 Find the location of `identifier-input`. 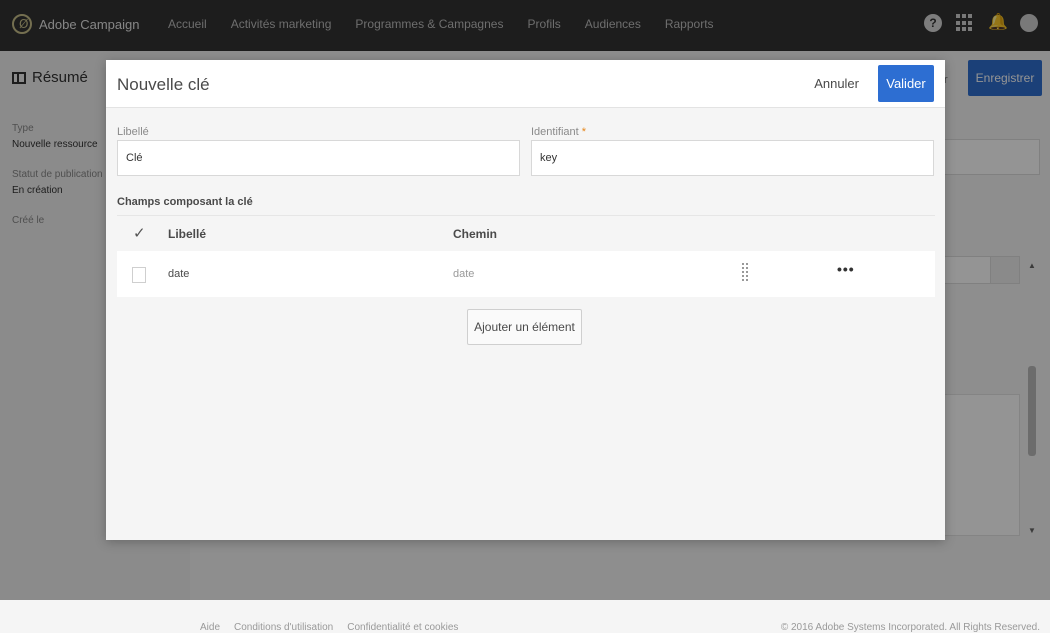

identifier-input is located at coordinates (732, 158).